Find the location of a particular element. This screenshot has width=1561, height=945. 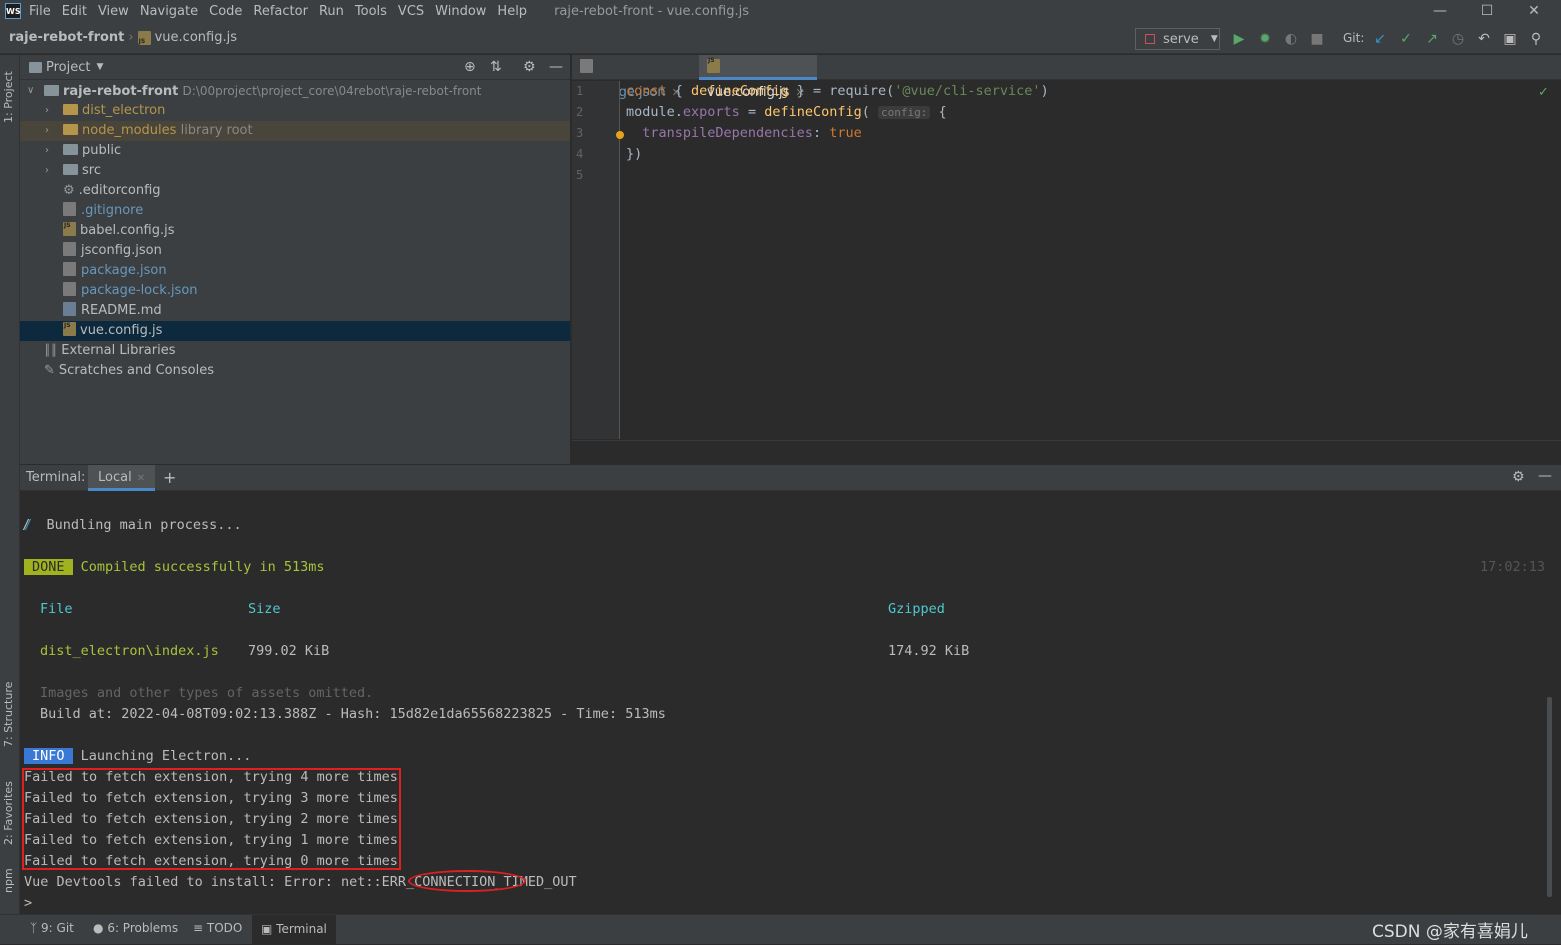

statusbar-label: TODO is located at coordinates (224, 928).